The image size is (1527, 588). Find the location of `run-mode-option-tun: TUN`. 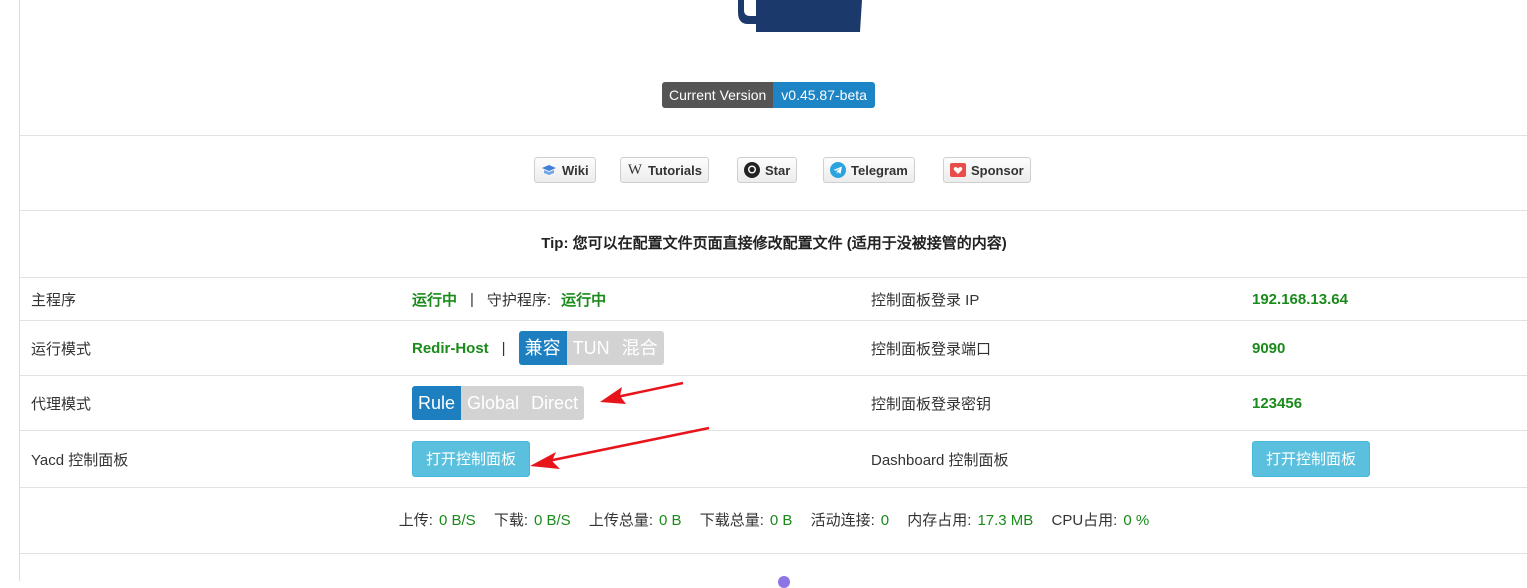

run-mode-option-tun: TUN is located at coordinates (591, 348).